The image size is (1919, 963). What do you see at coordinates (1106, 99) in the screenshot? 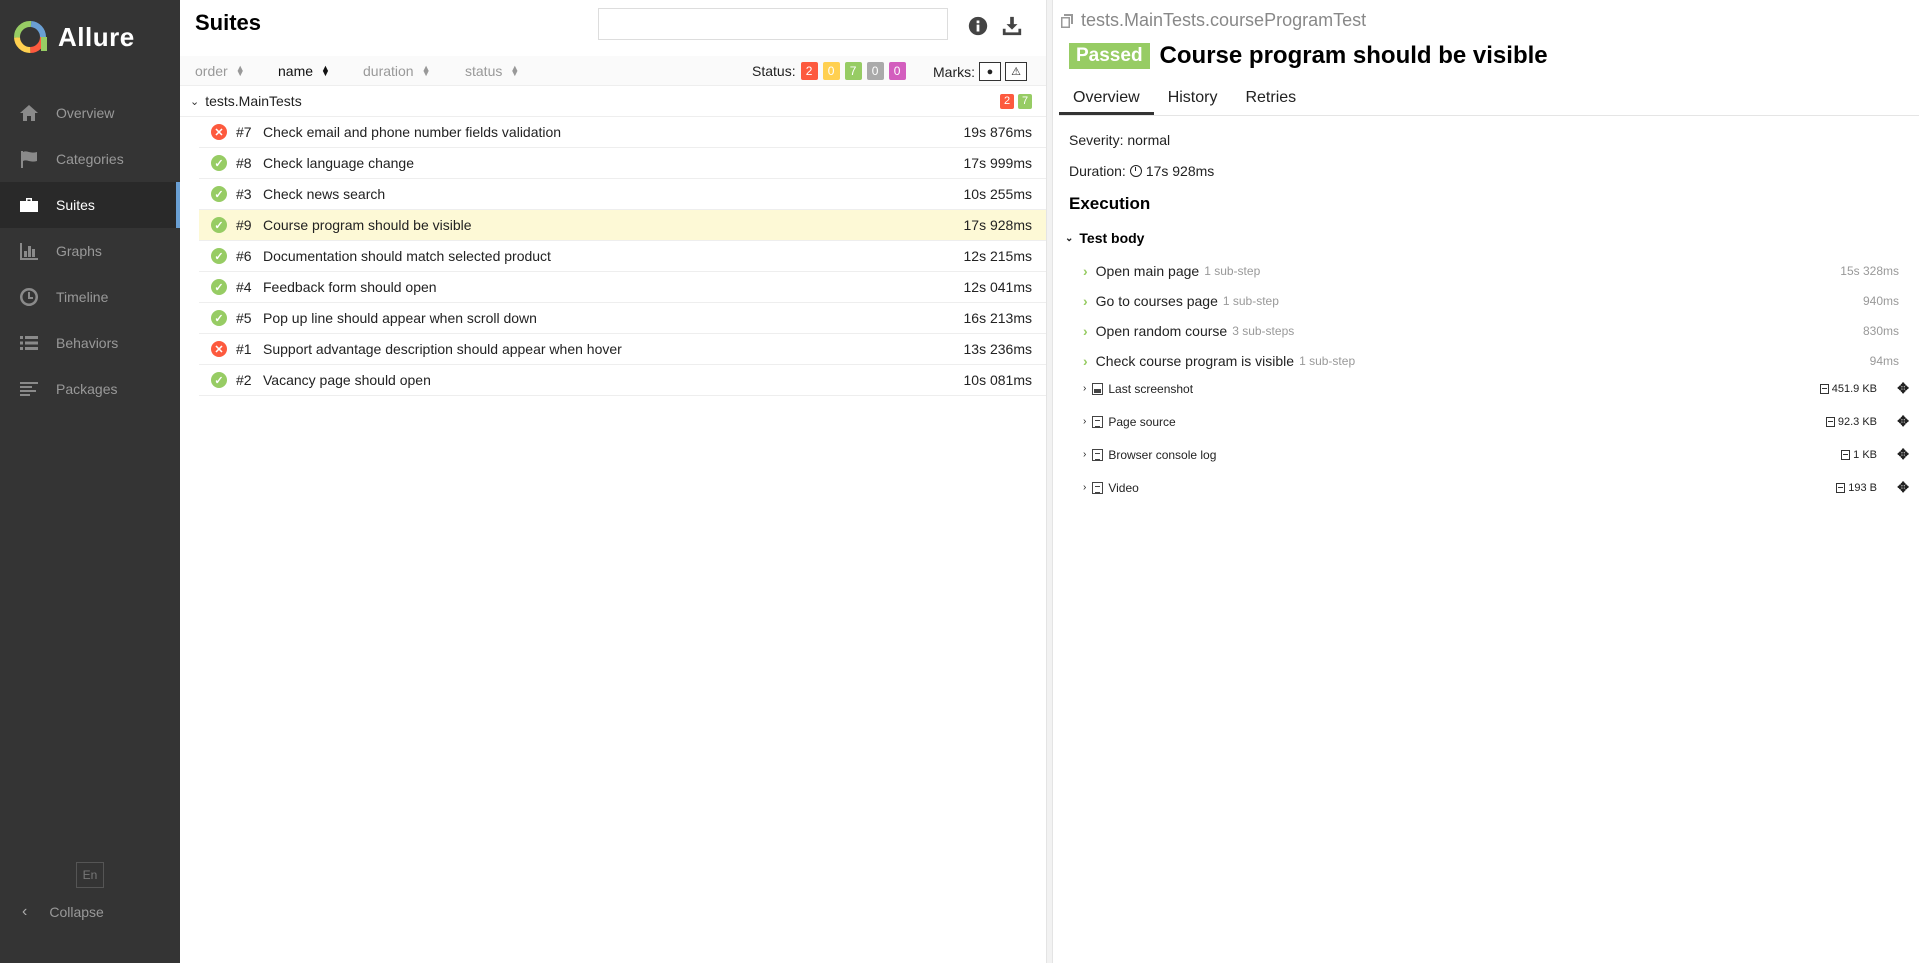
I see `tab-overview: Overview` at bounding box center [1106, 99].